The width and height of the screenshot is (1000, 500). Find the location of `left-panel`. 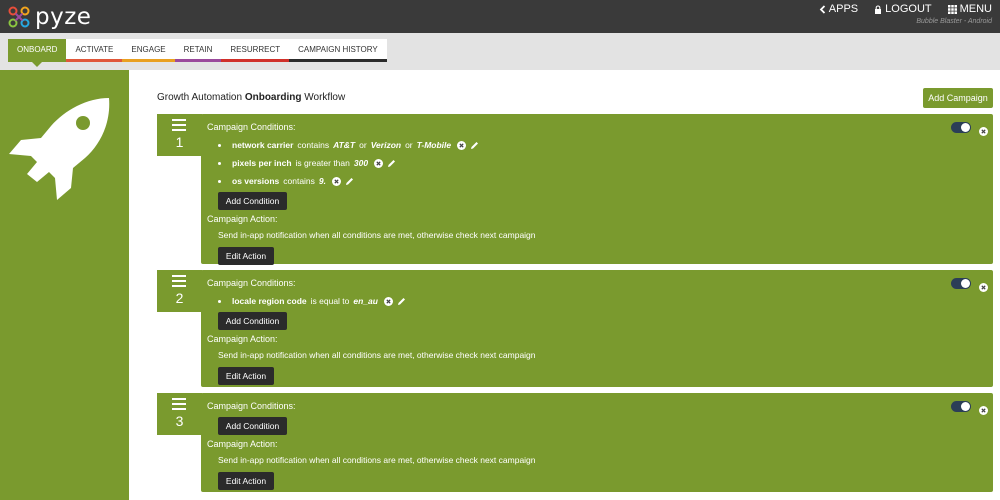

left-panel is located at coordinates (64, 285).